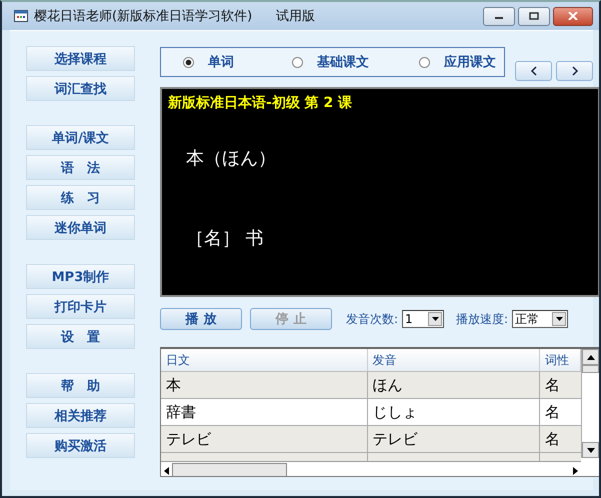  I want to click on scroll-right-icon, so click(575, 470).